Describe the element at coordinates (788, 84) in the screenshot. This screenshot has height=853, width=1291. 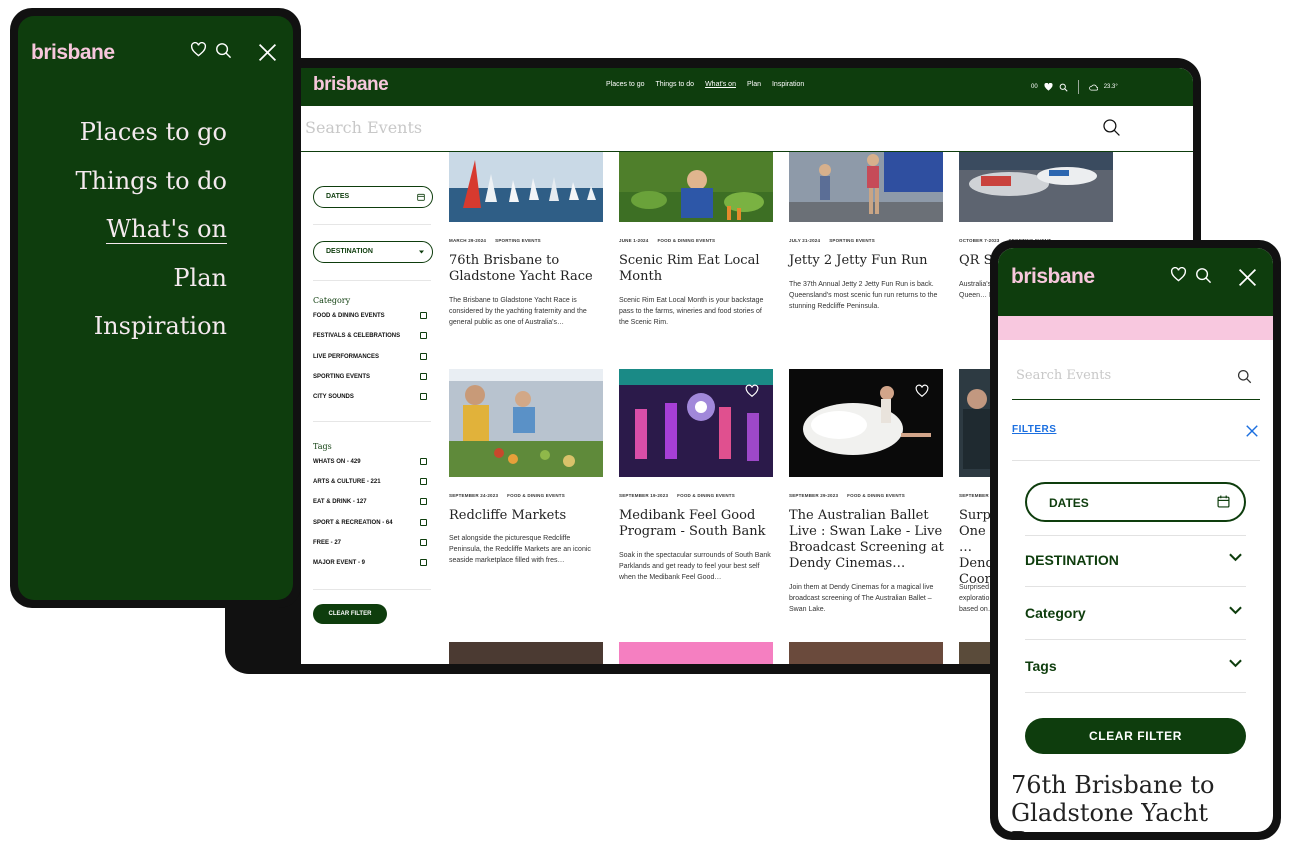
I see `nav-inspiration: Inspiration` at that location.